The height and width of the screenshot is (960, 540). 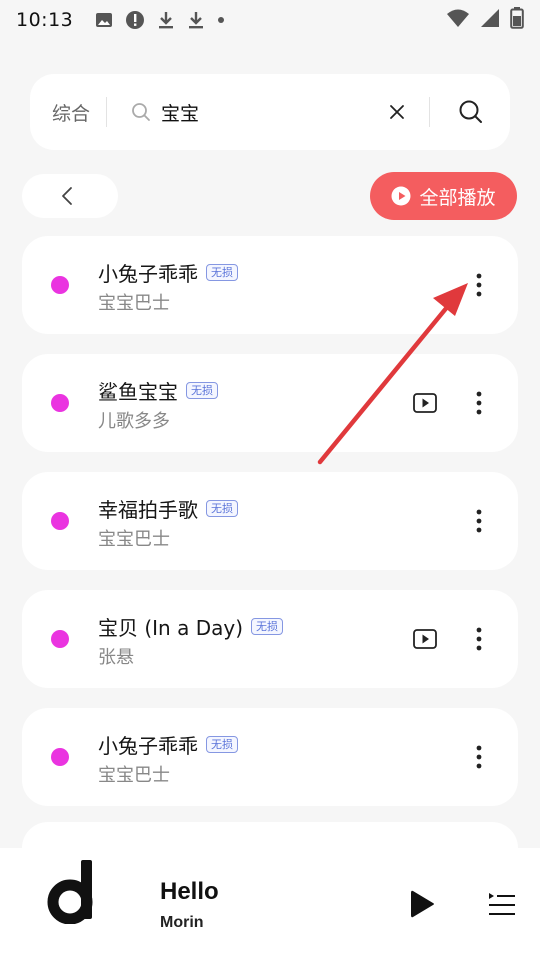 I want to click on alert-icon, so click(x=135, y=20).